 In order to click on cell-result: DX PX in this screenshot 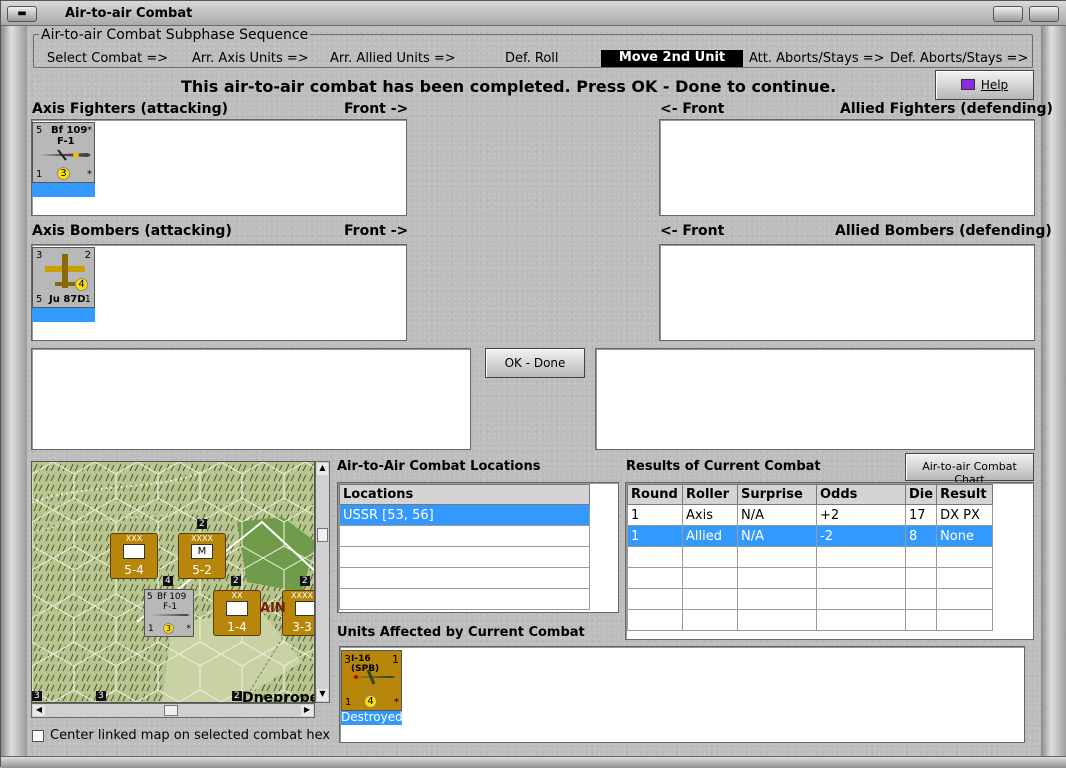, I will do `click(965, 515)`.